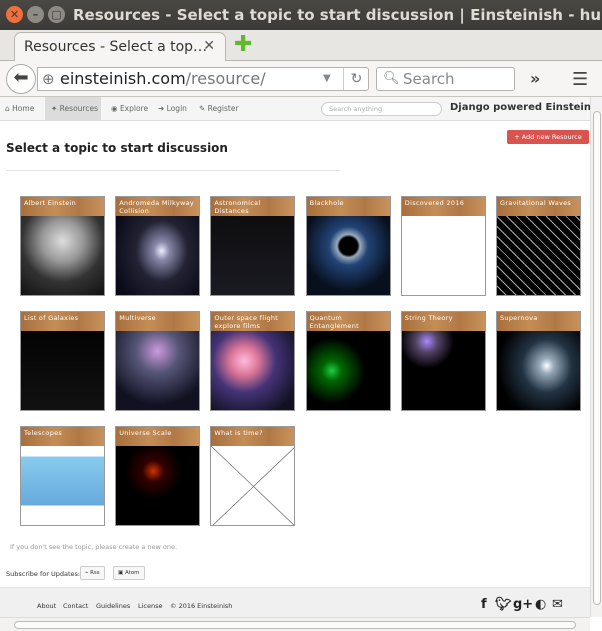 The image size is (602, 631). What do you see at coordinates (348, 246) in the screenshot?
I see `topic-card: Blackhole` at bounding box center [348, 246].